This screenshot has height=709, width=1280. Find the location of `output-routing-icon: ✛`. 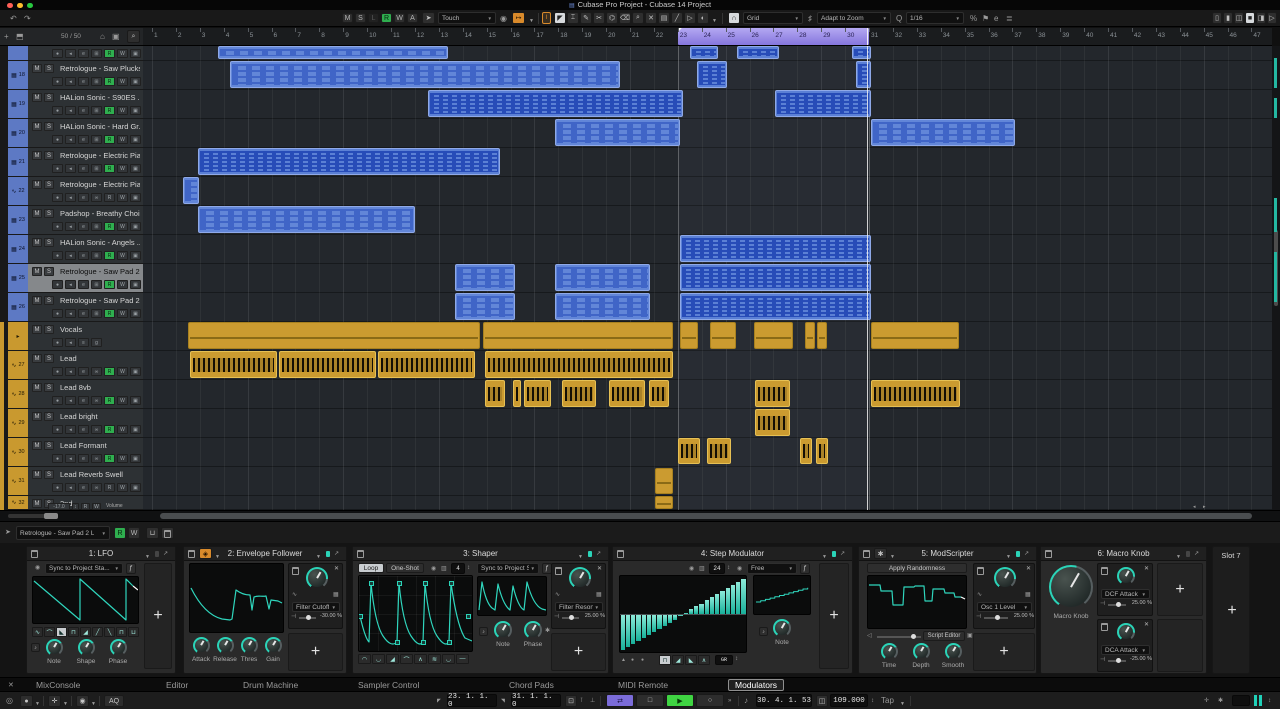

output-routing-icon: ✛ is located at coordinates (1206, 701).